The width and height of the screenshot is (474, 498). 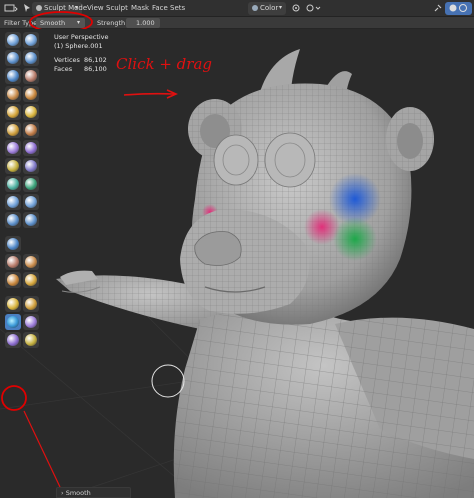 I want to click on menu-mask: Mask, so click(x=140, y=8).